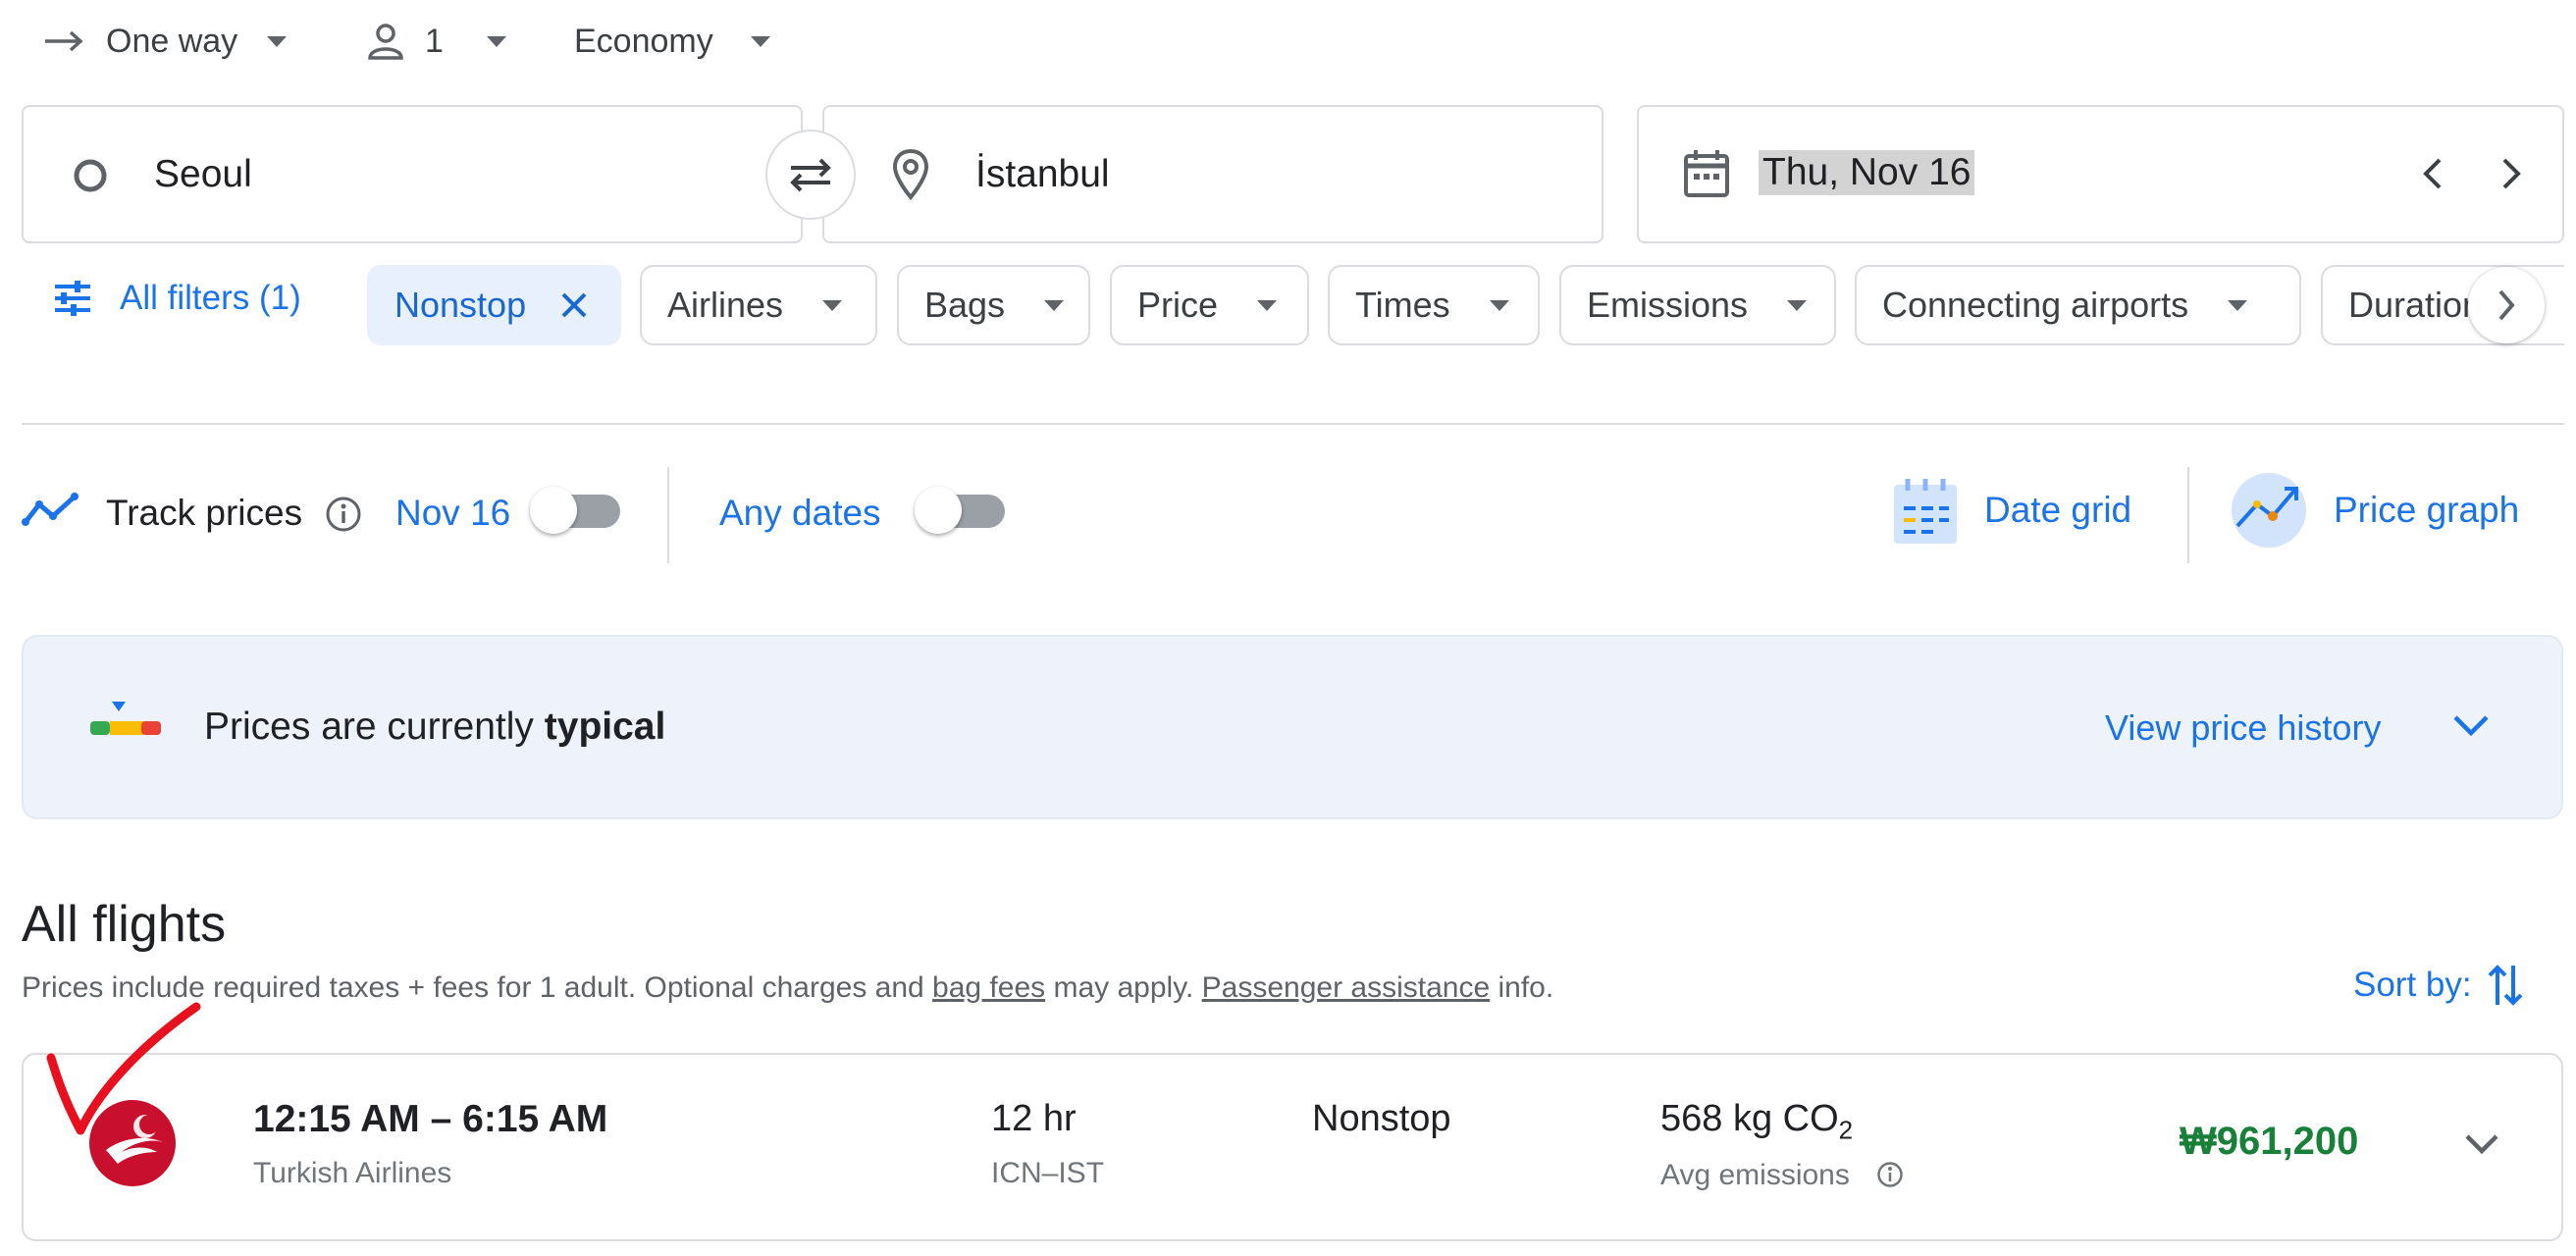 The width and height of the screenshot is (2576, 1256). I want to click on destination-value: İstanbul, so click(1042, 174).